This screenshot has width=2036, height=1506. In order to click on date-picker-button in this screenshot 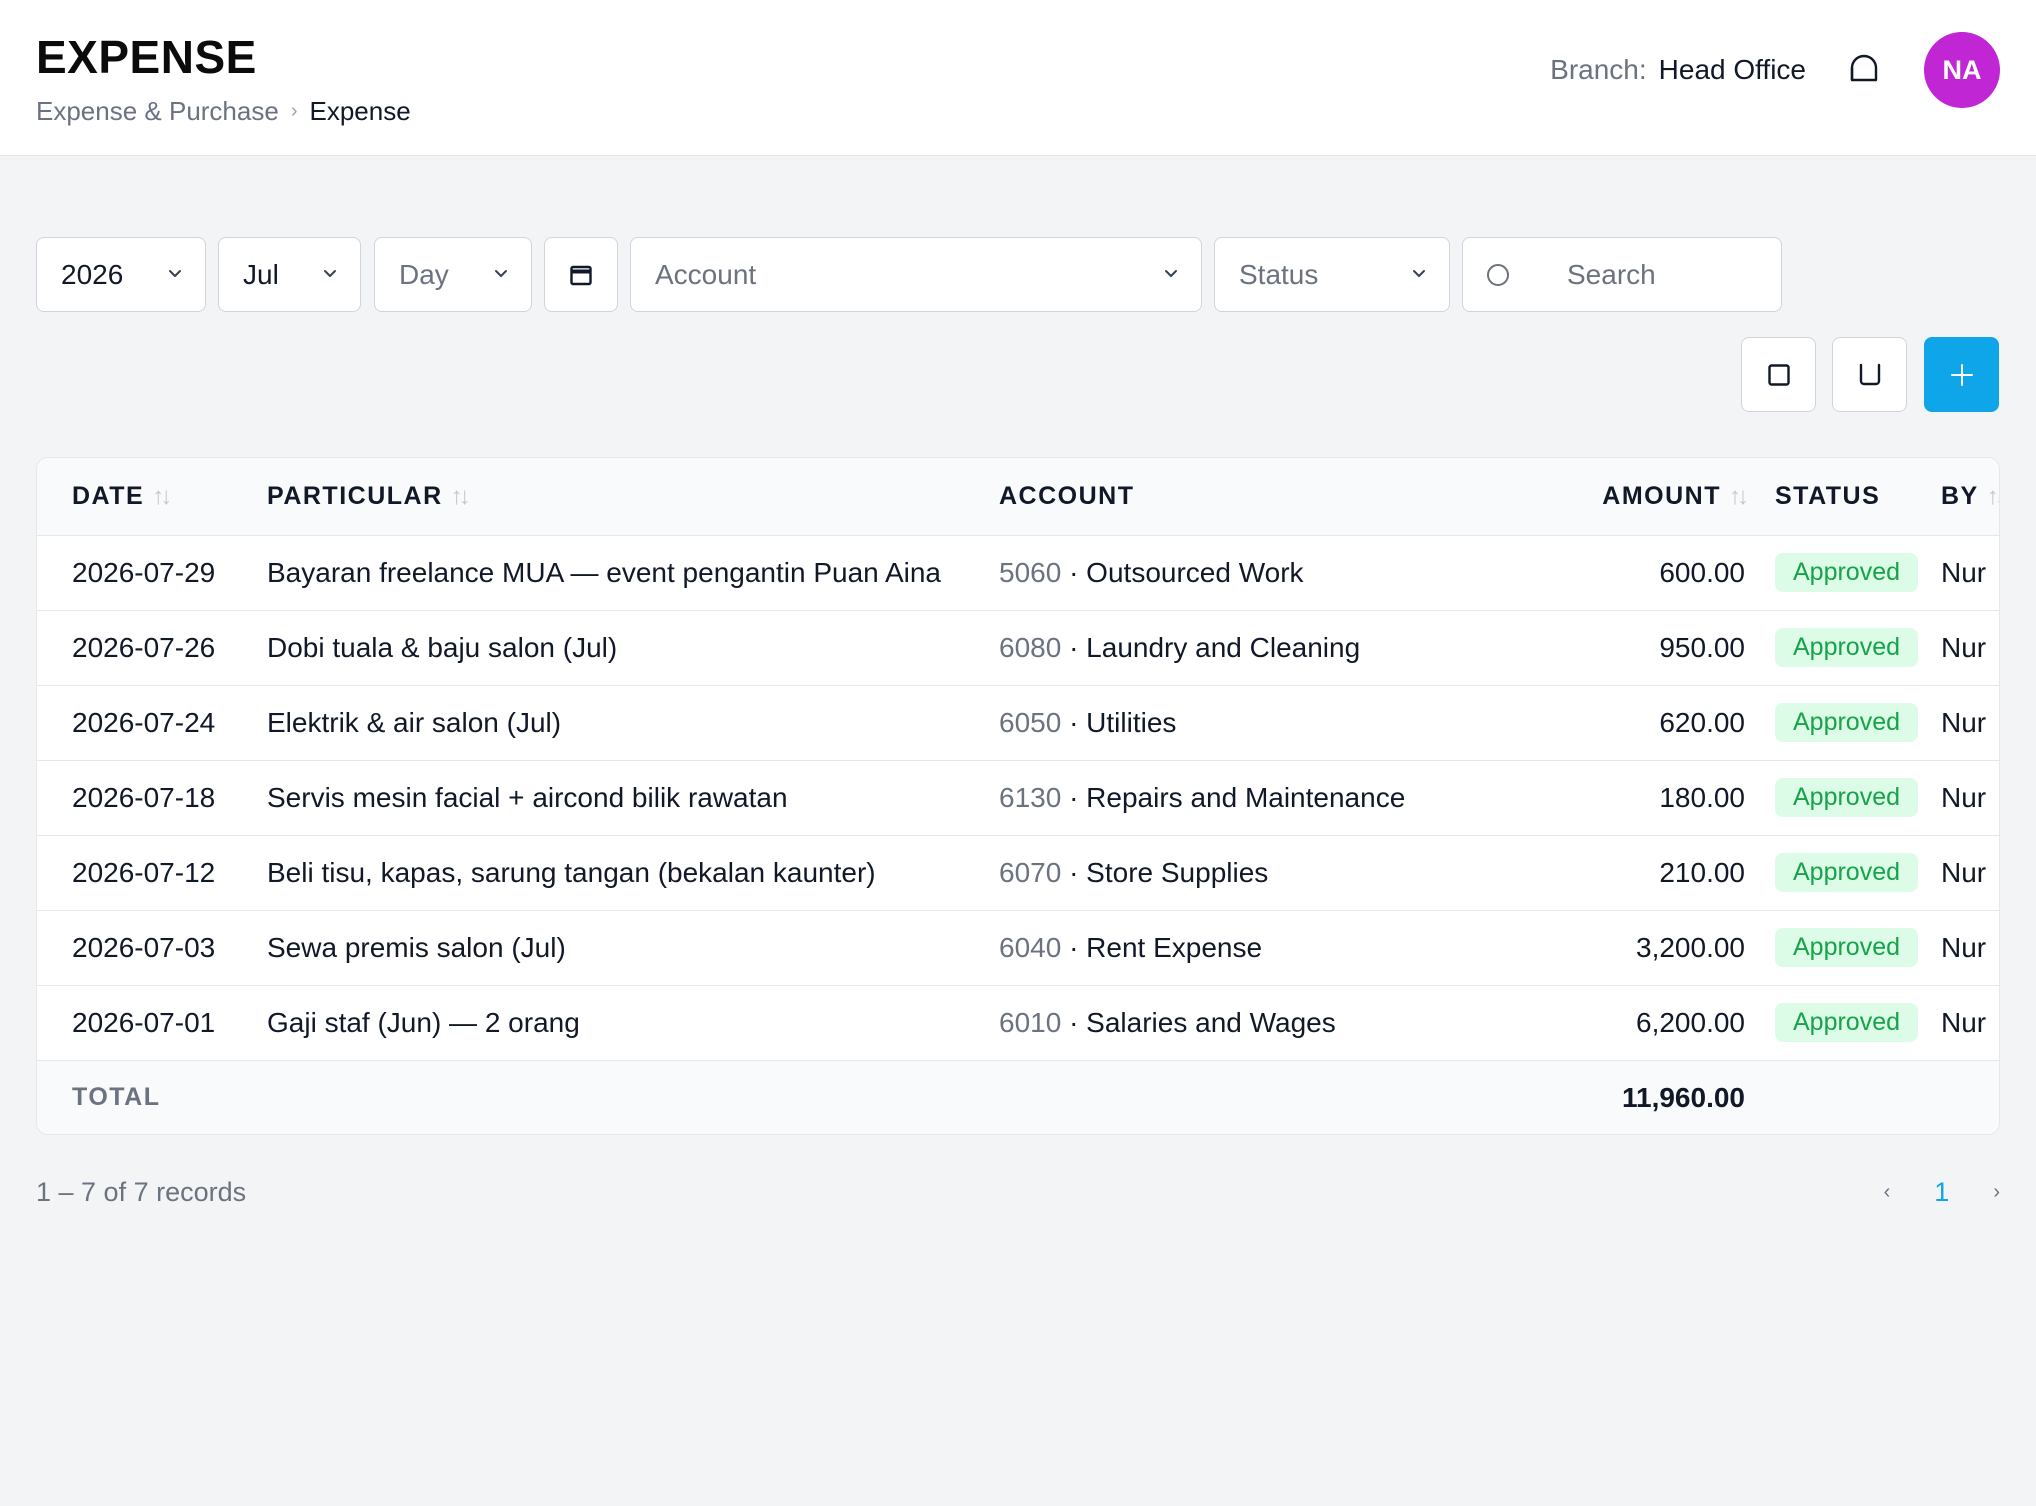, I will do `click(581, 274)`.